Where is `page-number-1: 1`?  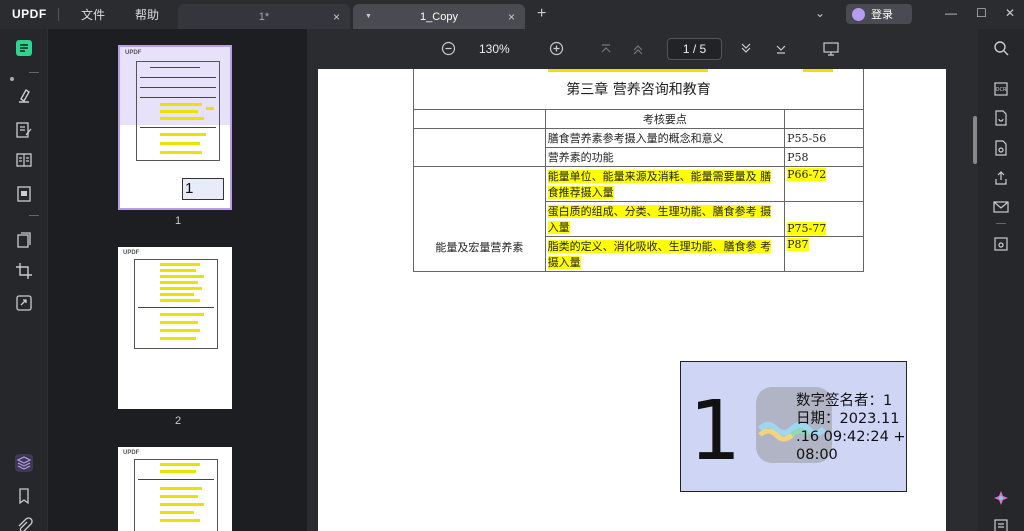 page-number-1: 1 is located at coordinates (178, 221).